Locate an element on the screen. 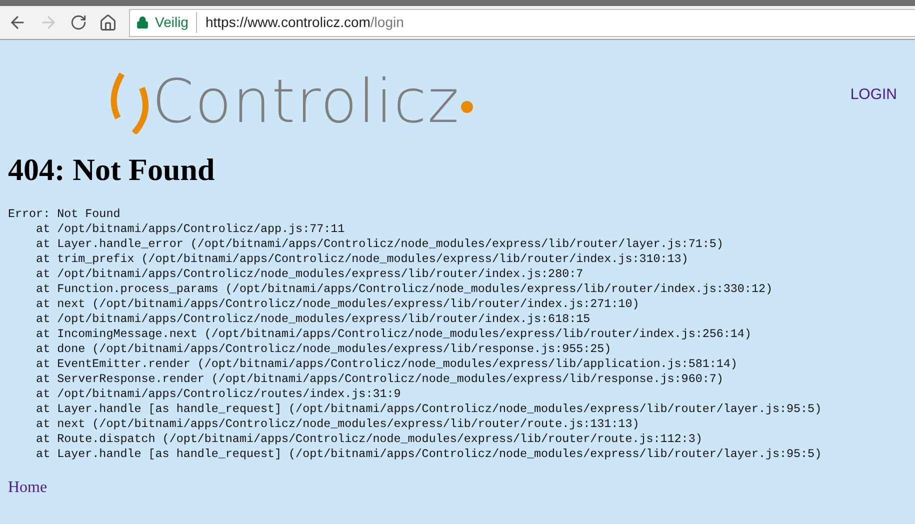  lock-icon is located at coordinates (142, 22).